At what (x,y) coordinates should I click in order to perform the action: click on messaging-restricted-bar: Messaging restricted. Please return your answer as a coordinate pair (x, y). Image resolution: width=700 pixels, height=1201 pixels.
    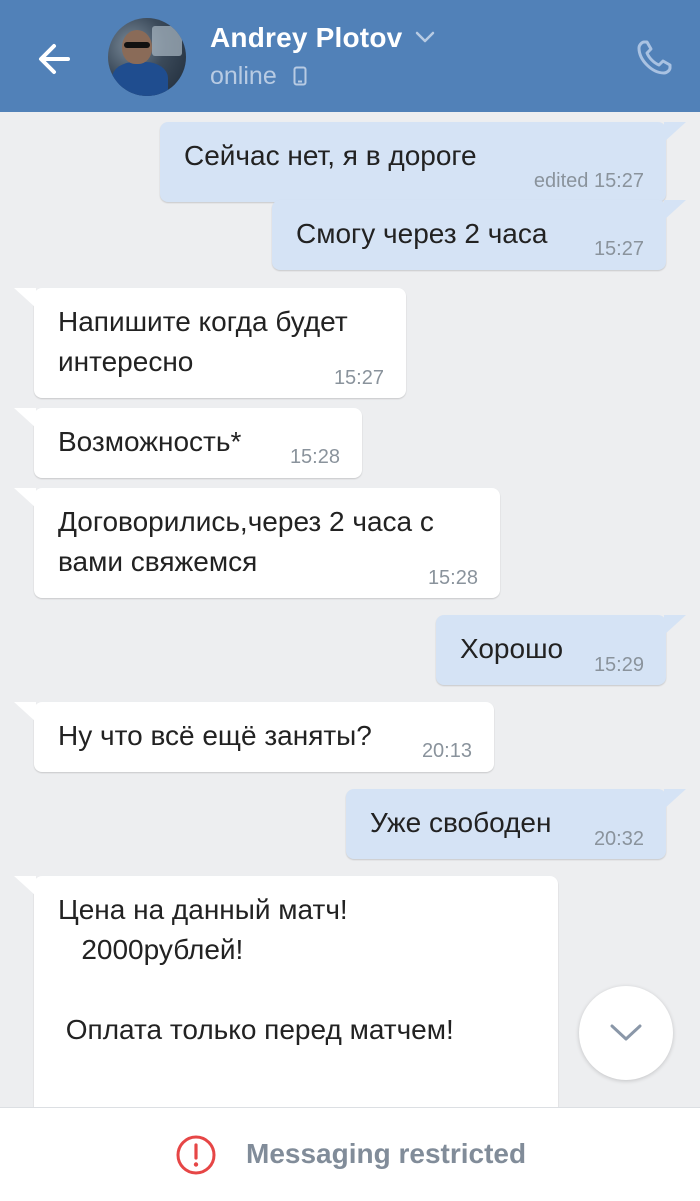
    Looking at the image, I should click on (350, 1154).